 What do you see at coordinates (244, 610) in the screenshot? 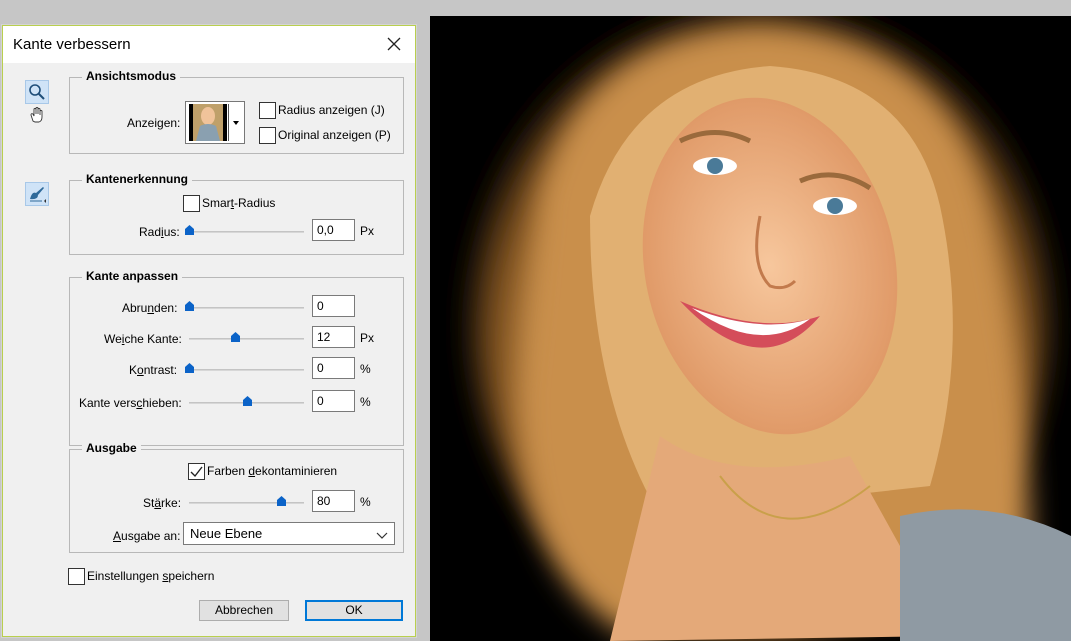
I see `cancel-button: Abbrechen` at bounding box center [244, 610].